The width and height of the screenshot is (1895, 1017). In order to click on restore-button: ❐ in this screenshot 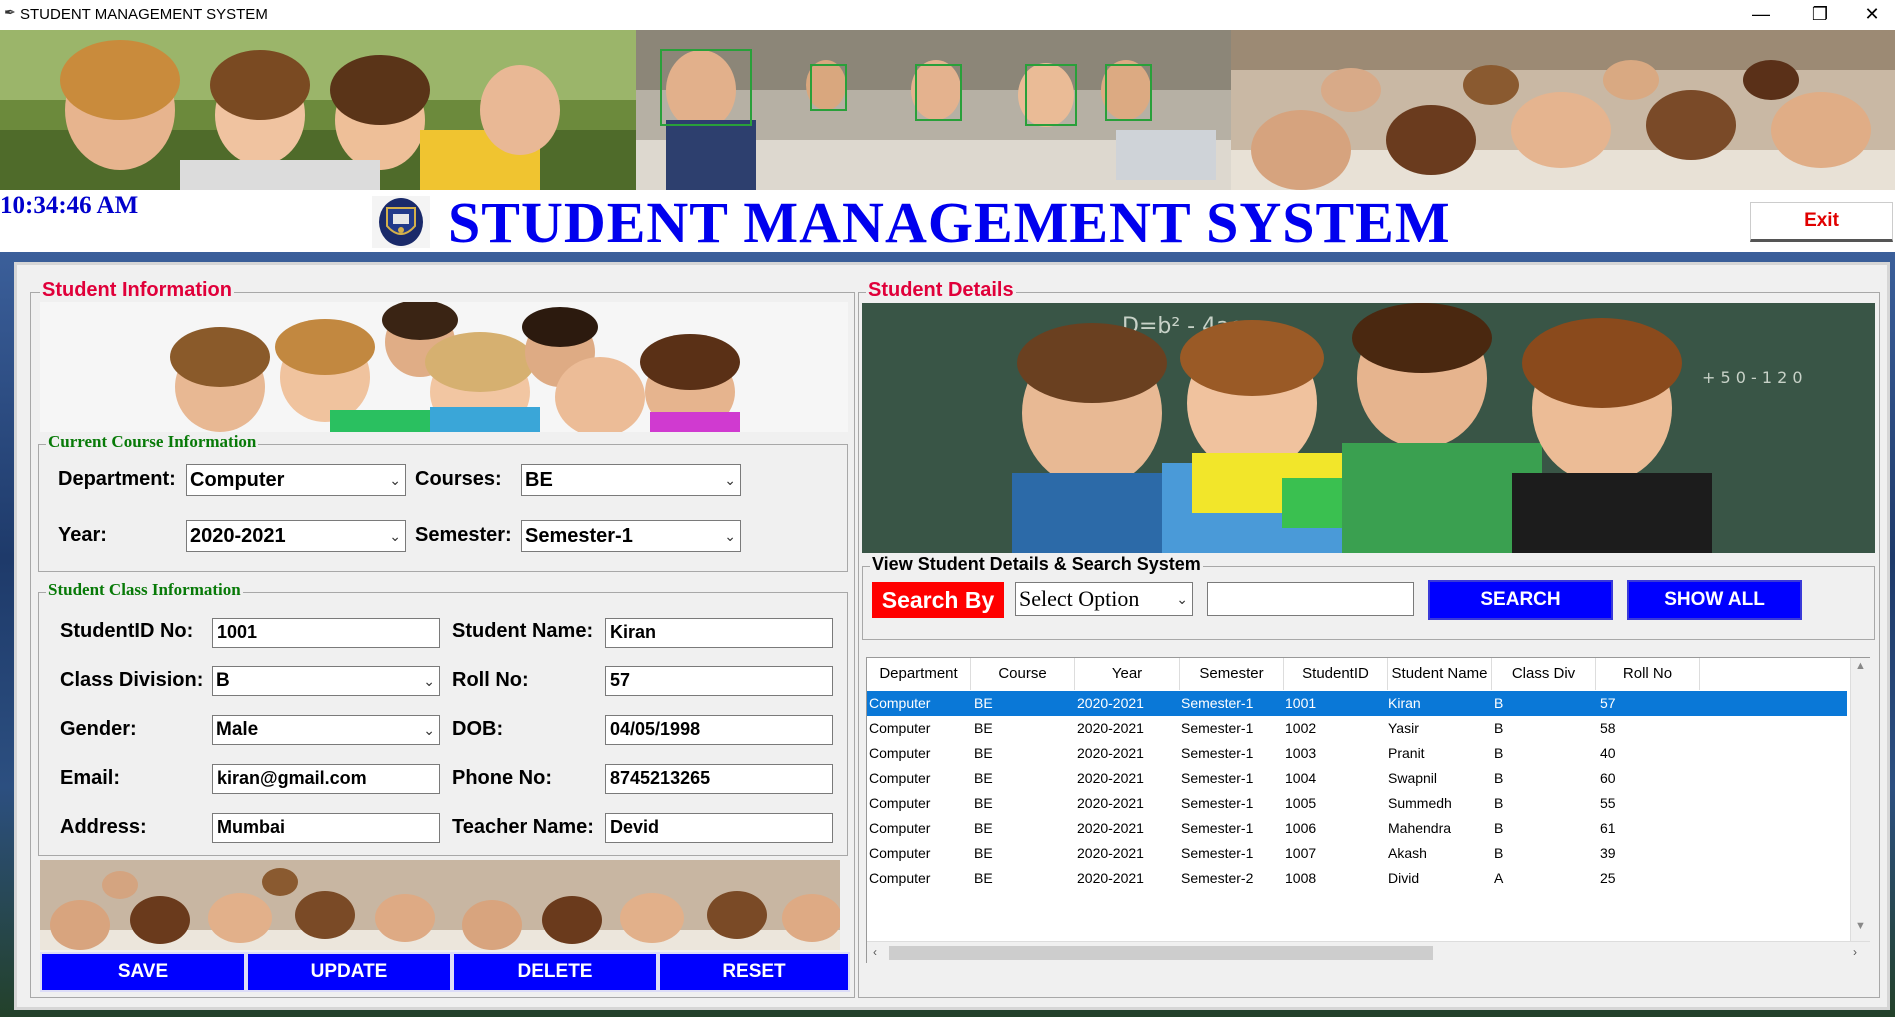, I will do `click(1820, 15)`.